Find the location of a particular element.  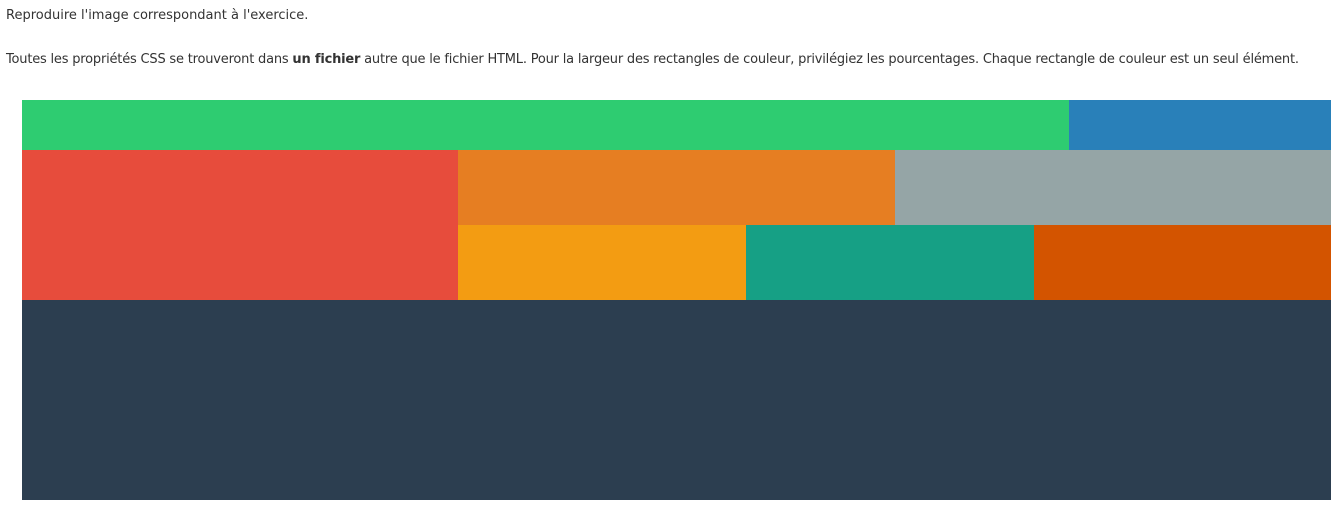

rect-teal is located at coordinates (890, 262).